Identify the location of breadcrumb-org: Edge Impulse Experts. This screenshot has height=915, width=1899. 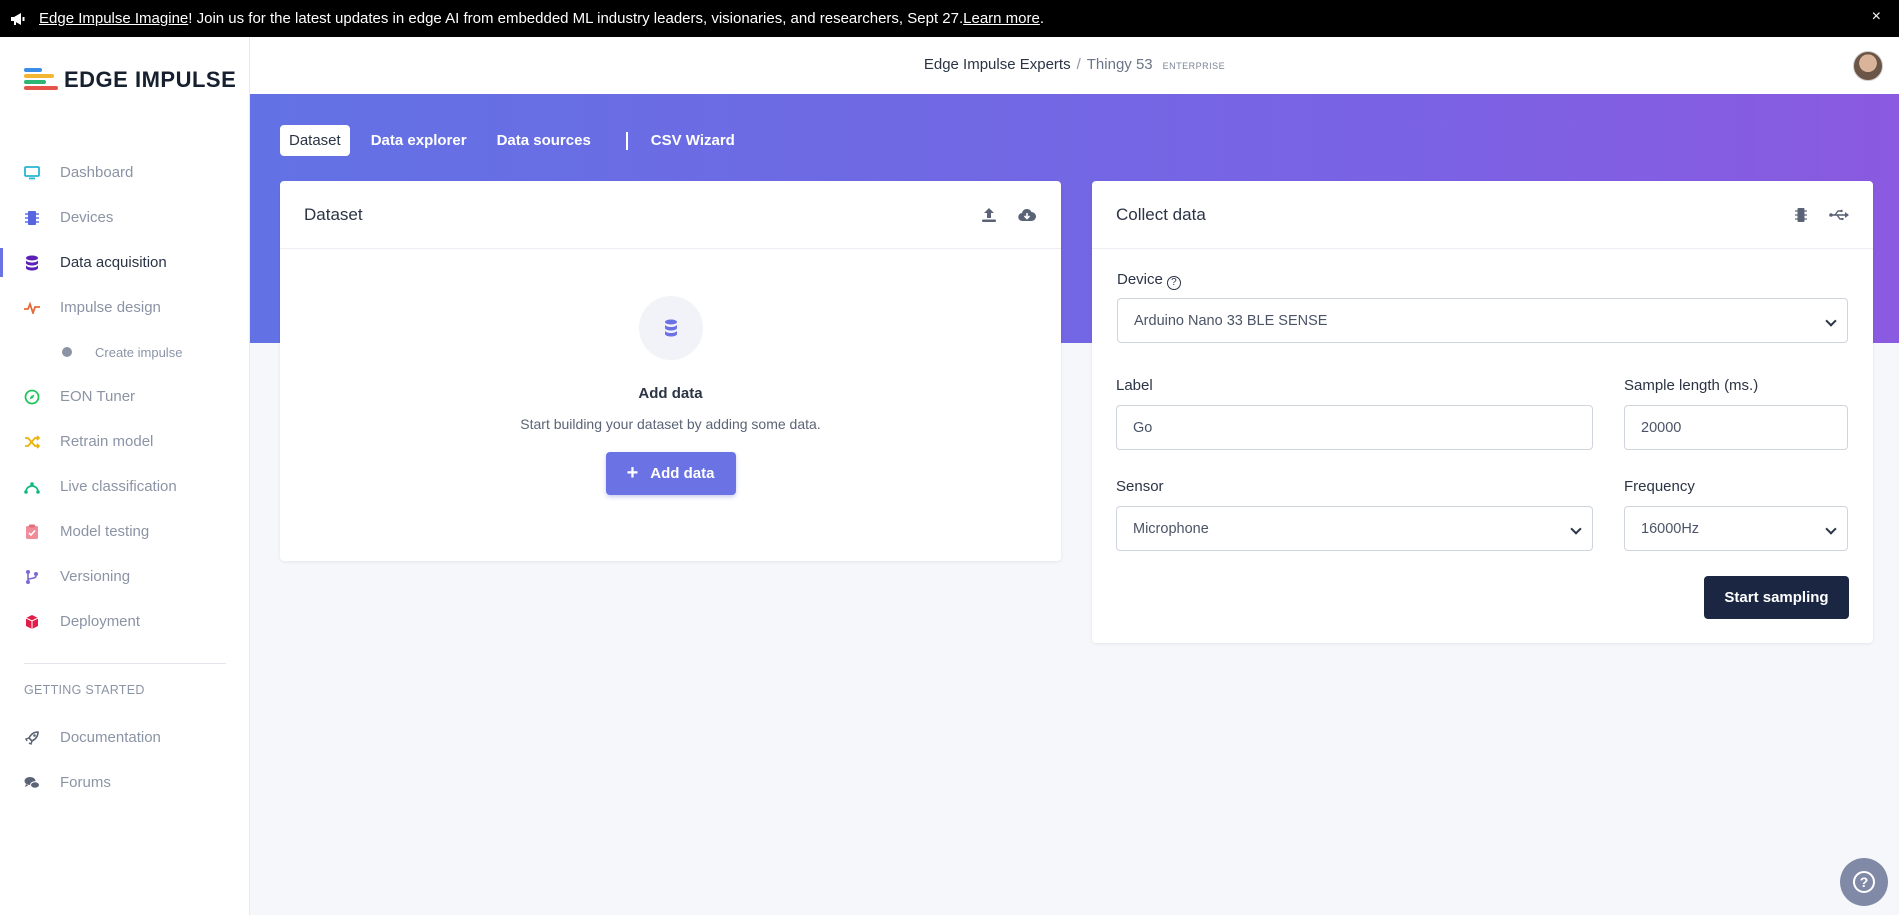
(997, 64).